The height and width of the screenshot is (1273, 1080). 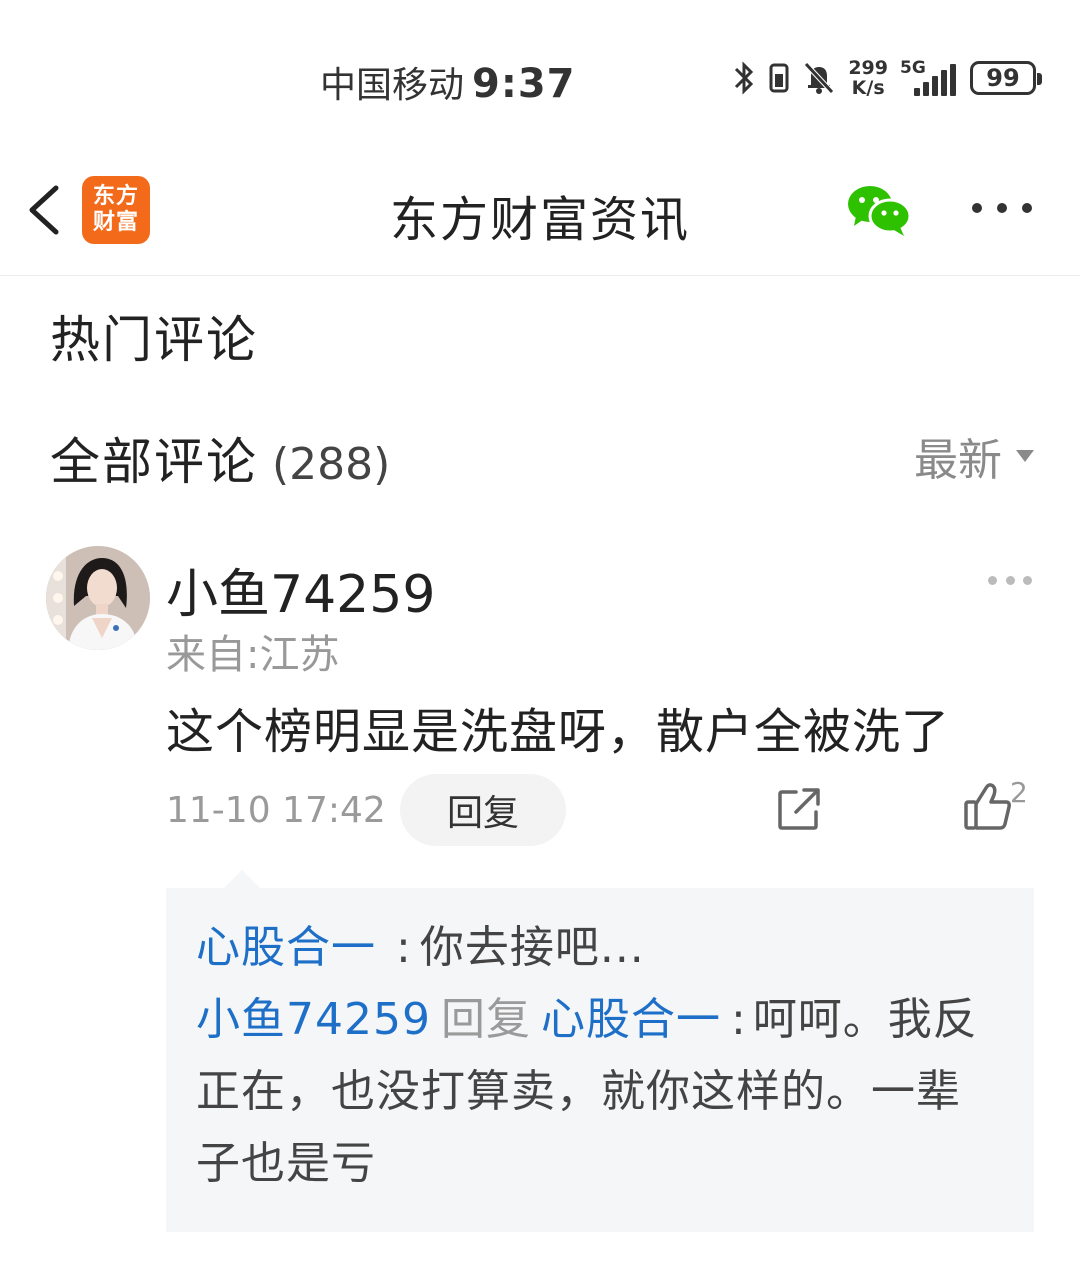 I want to click on net-speed-value: 299, so click(x=868, y=68).